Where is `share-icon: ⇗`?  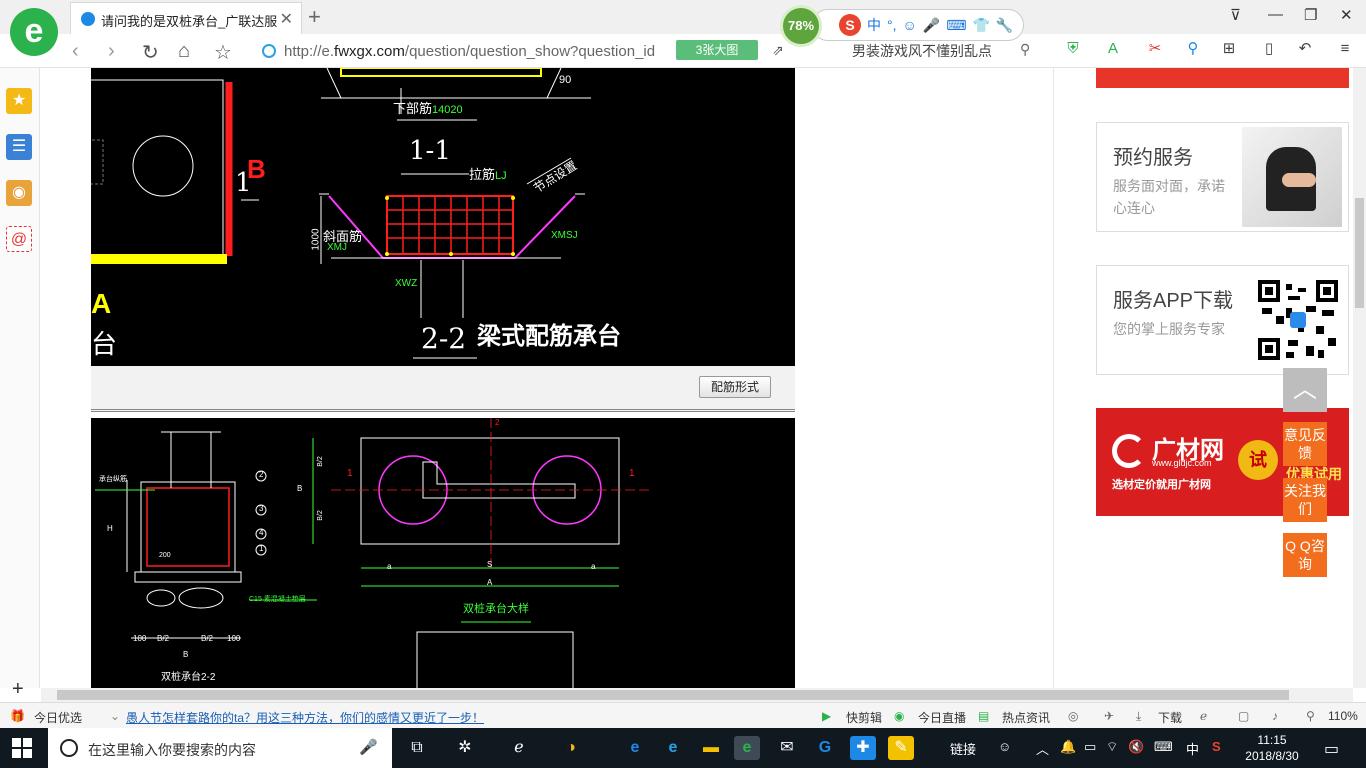
share-icon: ⇗ is located at coordinates (778, 50).